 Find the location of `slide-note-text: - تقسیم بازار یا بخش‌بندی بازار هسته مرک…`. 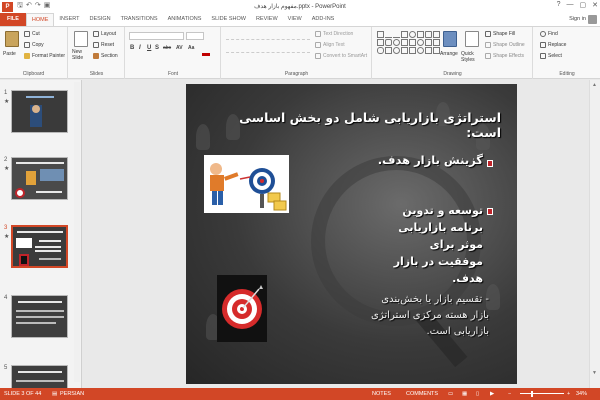

slide-note-text: - تقسیم بازار یا بخش‌بندی بازار هسته مرک… is located at coordinates (425, 316).